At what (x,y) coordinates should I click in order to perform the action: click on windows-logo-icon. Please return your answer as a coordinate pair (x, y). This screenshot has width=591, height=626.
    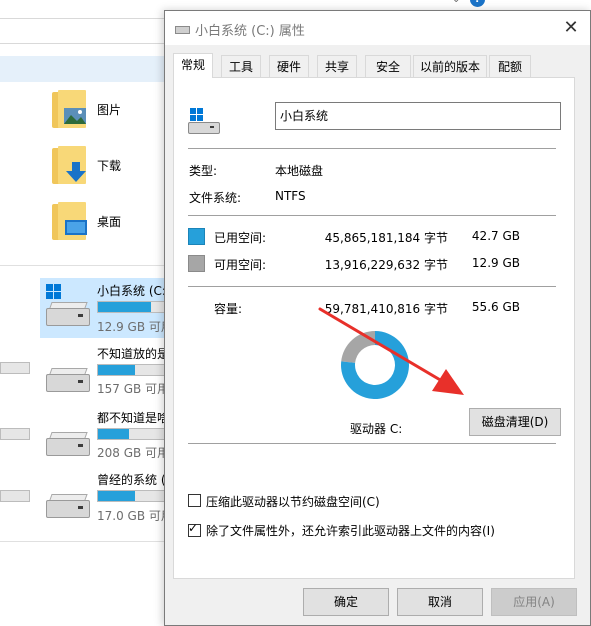
    Looking at the image, I should click on (54, 292).